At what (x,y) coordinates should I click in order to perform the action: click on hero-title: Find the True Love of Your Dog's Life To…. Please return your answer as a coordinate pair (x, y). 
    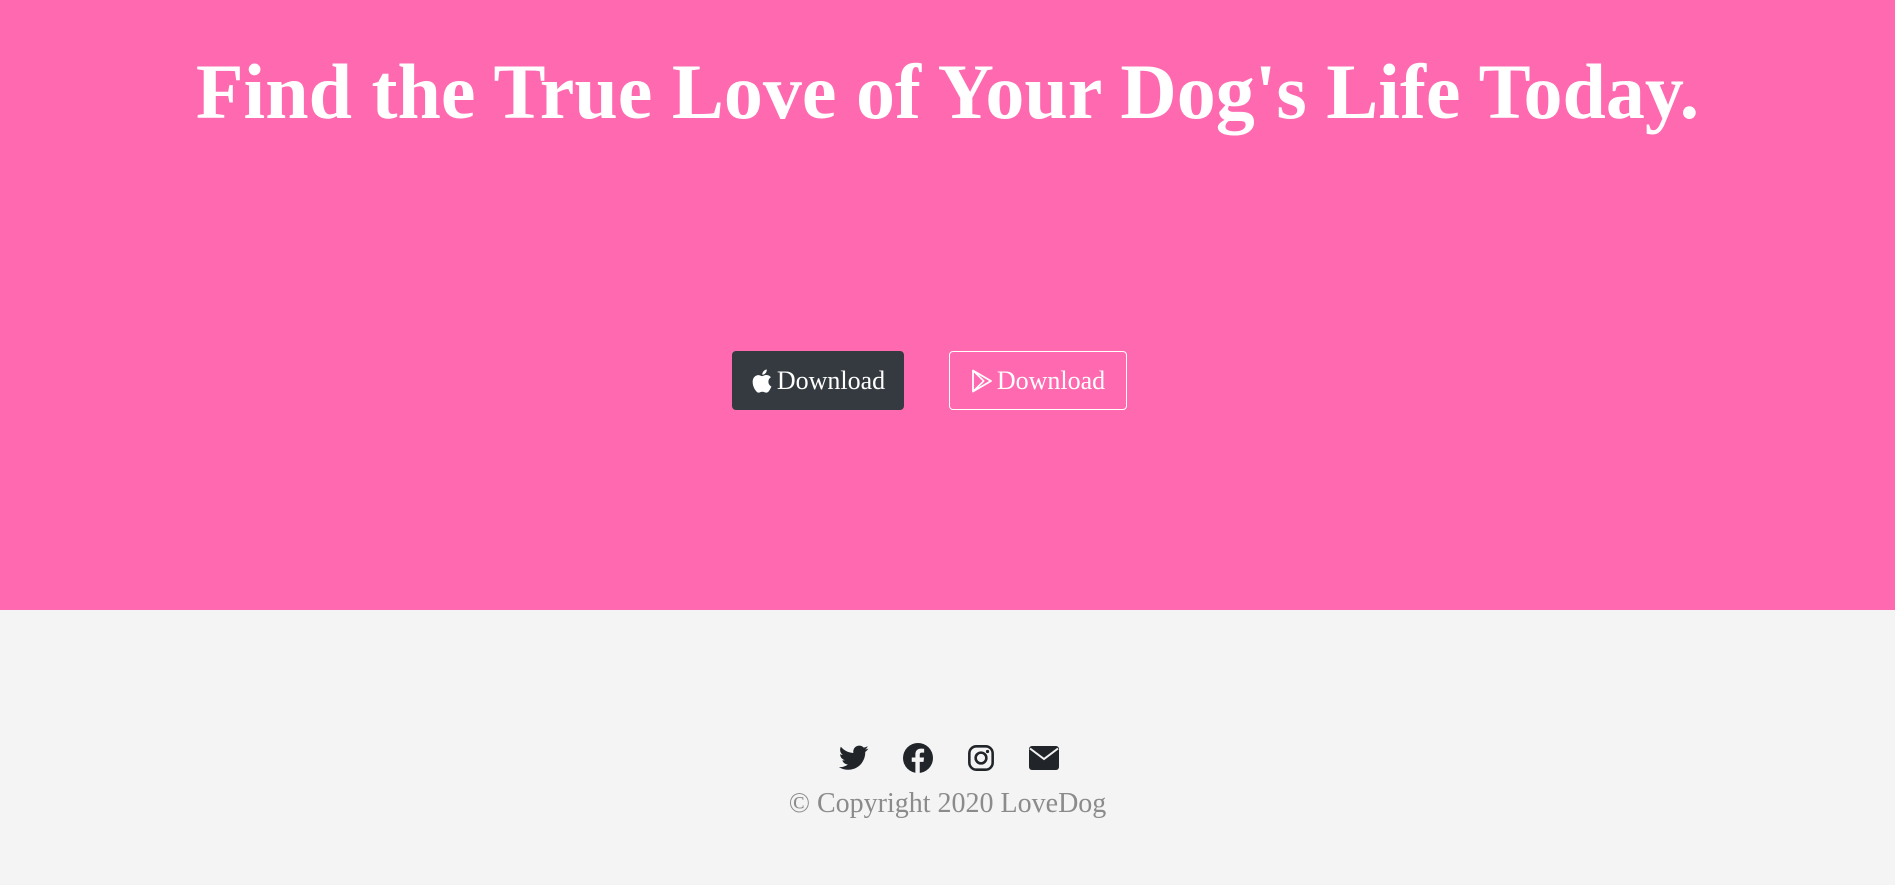
    Looking at the image, I should click on (947, 91).